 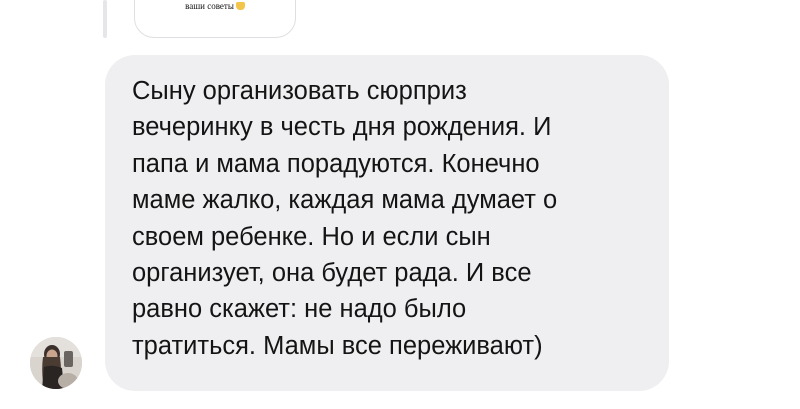 What do you see at coordinates (342, 127) in the screenshot?
I see `message-line: вечеринку в честь дня рождения. И` at bounding box center [342, 127].